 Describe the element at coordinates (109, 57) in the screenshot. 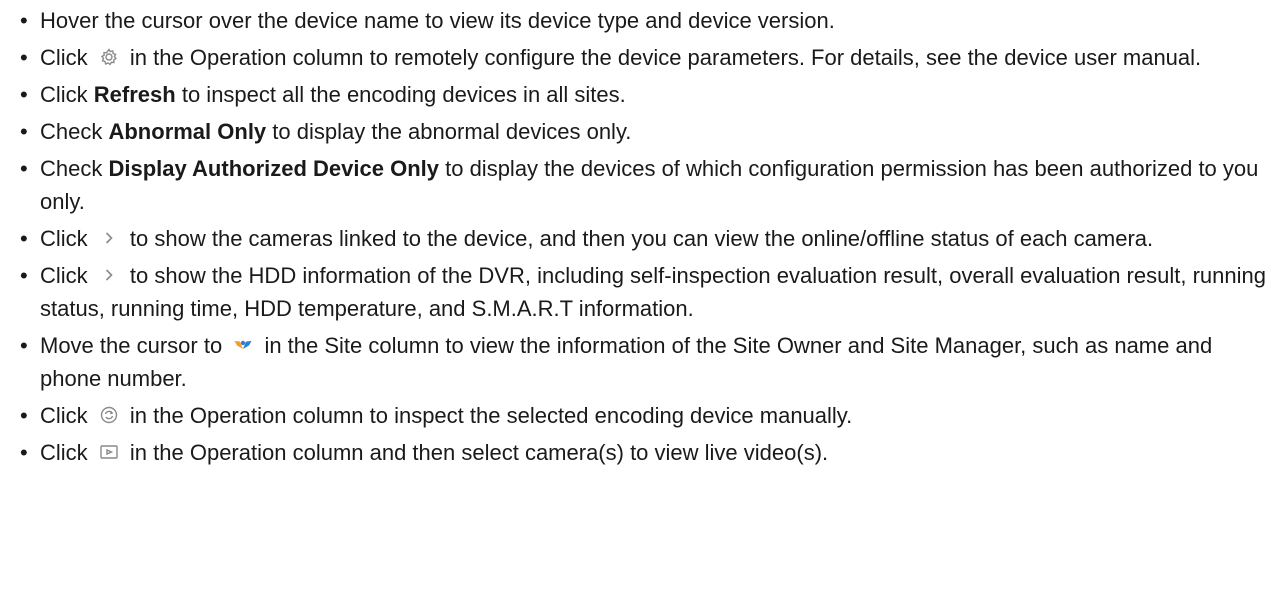

I see `gear-icon` at that location.